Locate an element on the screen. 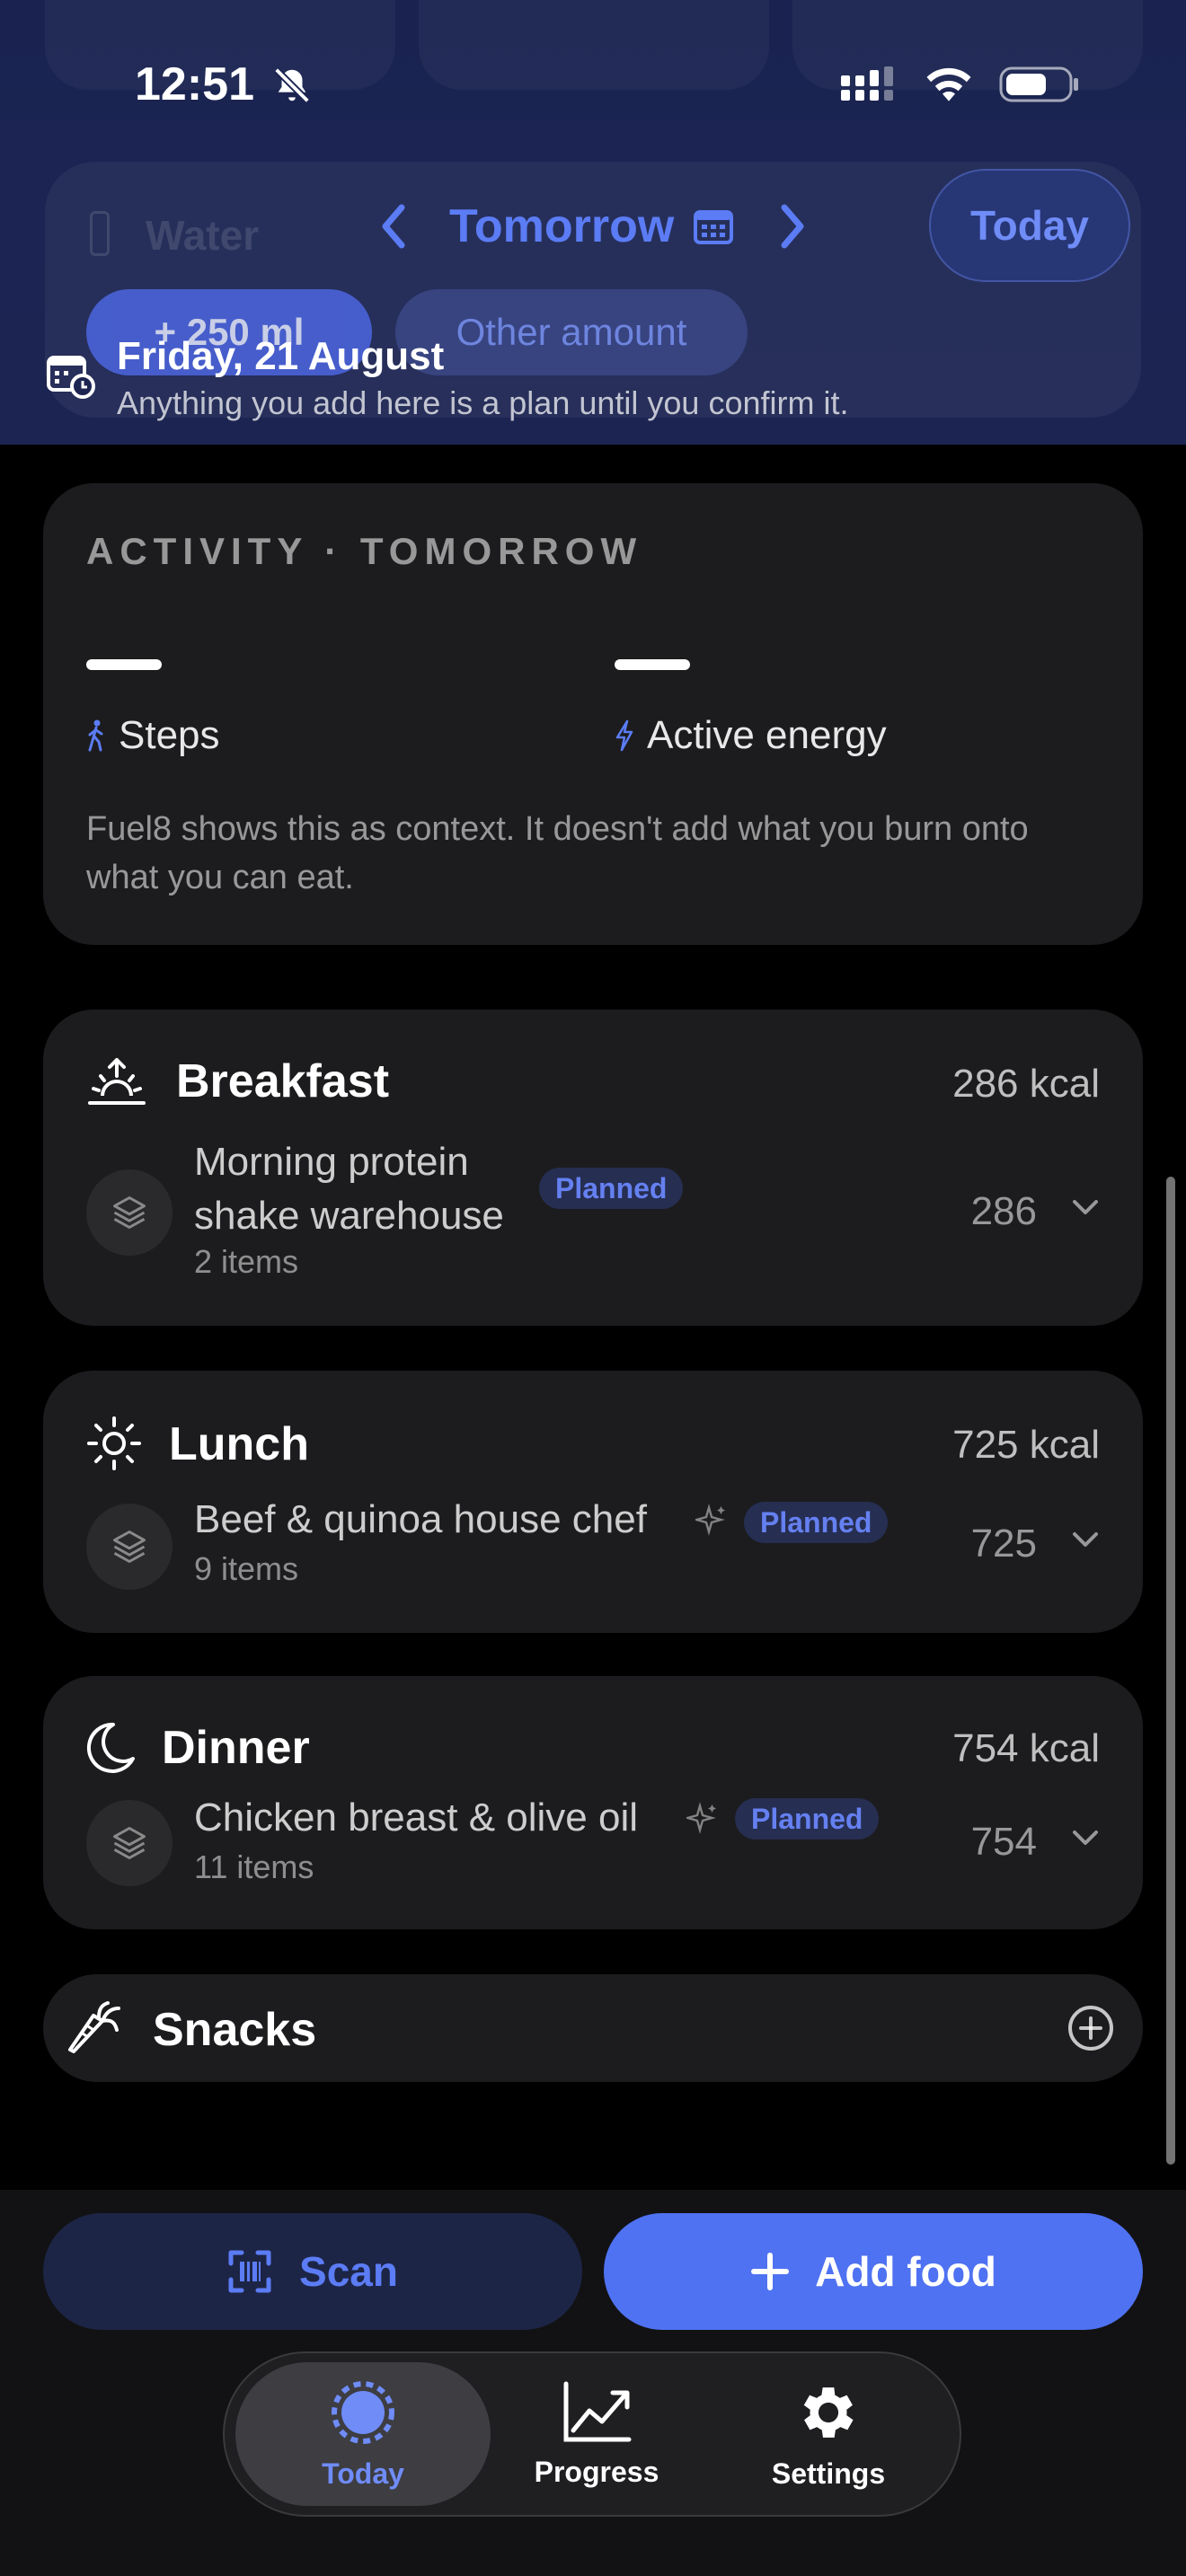 The image size is (1186, 2576). calendar-icon is located at coordinates (713, 229).